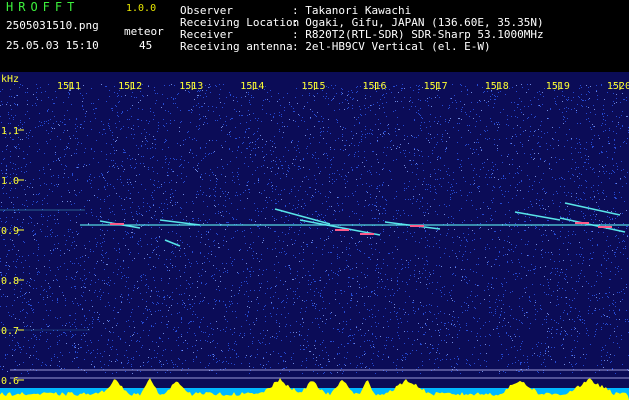 The width and height of the screenshot is (629, 400). Describe the element at coordinates (144, 31) in the screenshot. I see `mode-label: meteor` at that location.